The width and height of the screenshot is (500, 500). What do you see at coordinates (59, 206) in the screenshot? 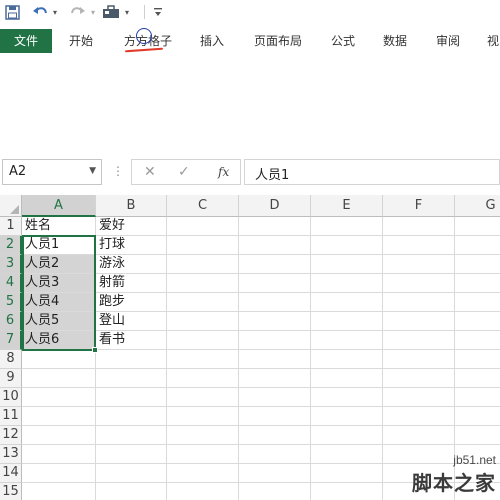
I see `column-header-a: A` at bounding box center [59, 206].